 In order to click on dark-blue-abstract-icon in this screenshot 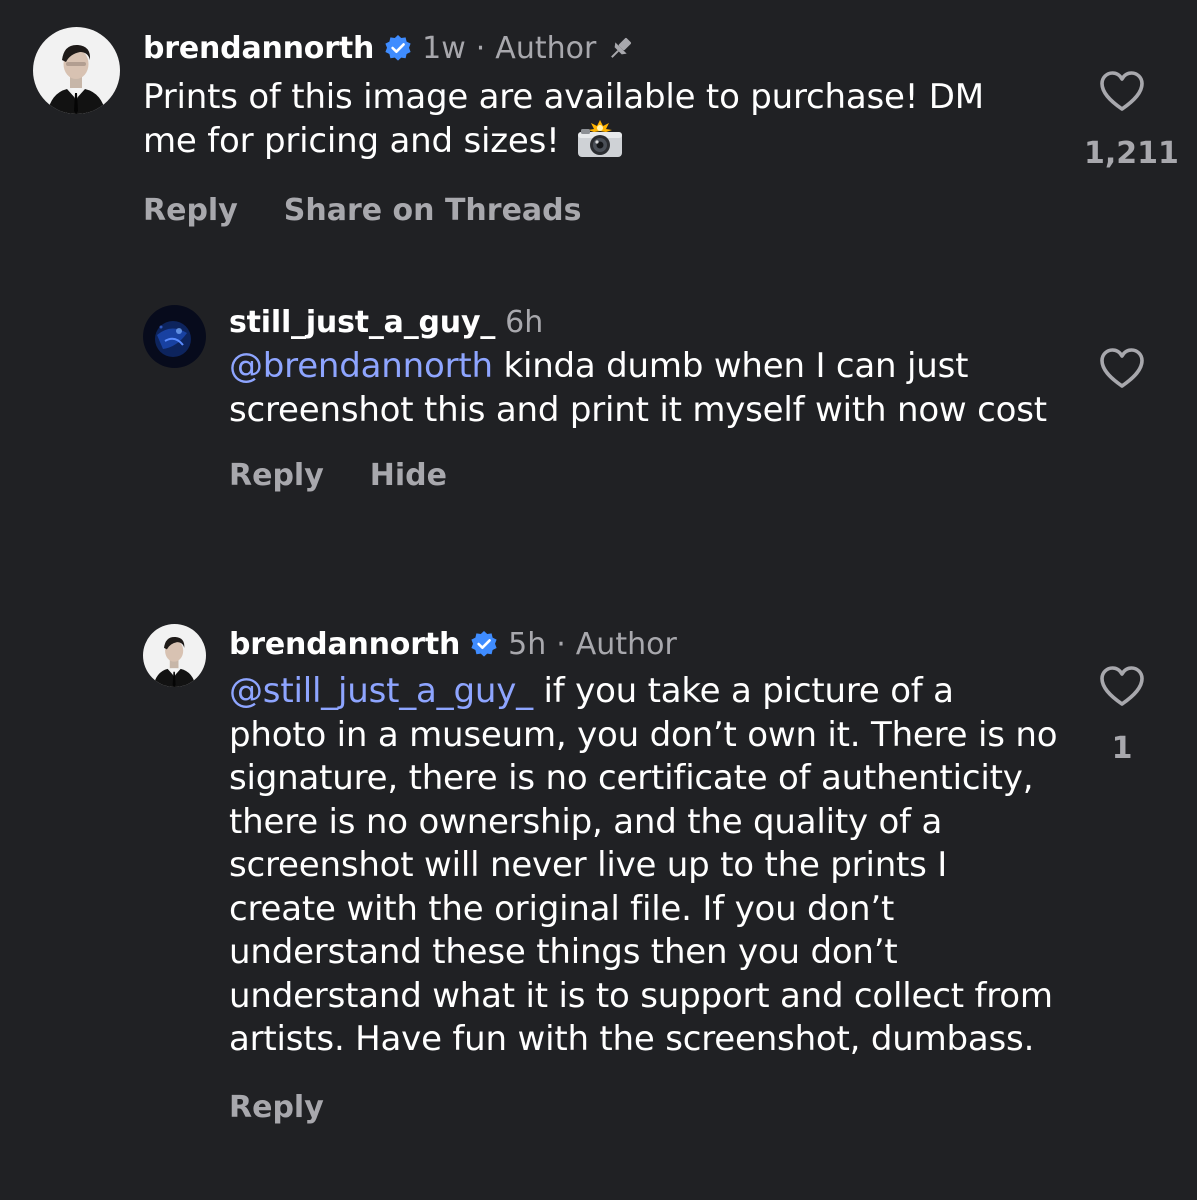, I will do `click(174, 336)`.